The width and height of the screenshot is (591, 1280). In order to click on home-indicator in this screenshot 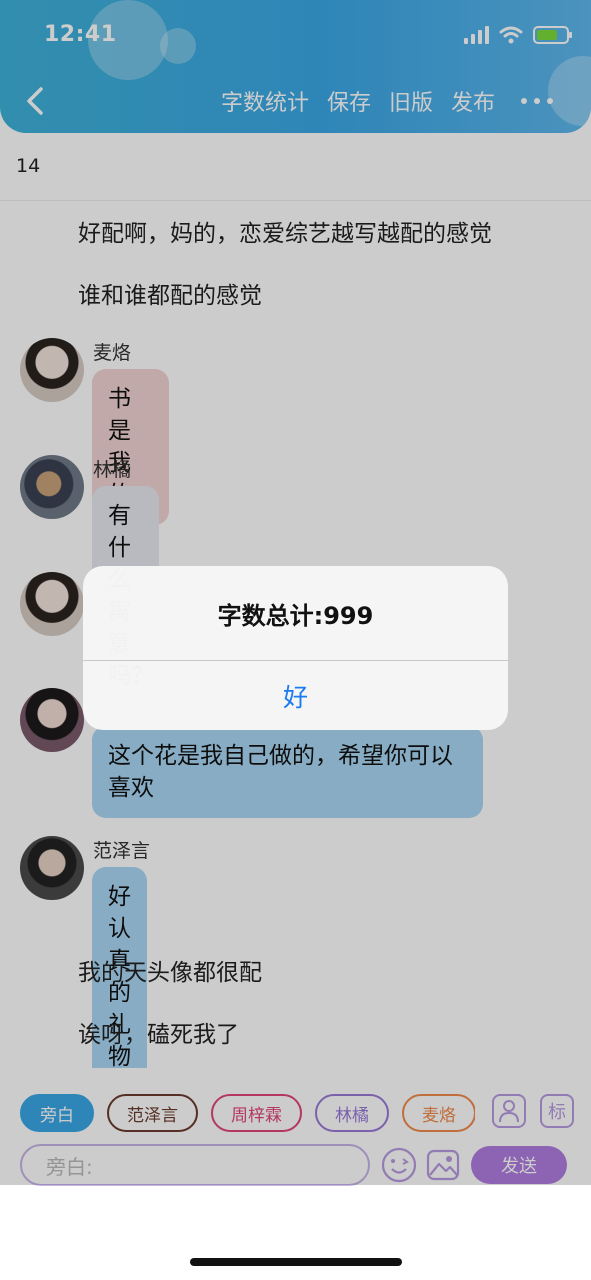, I will do `click(296, 1262)`.